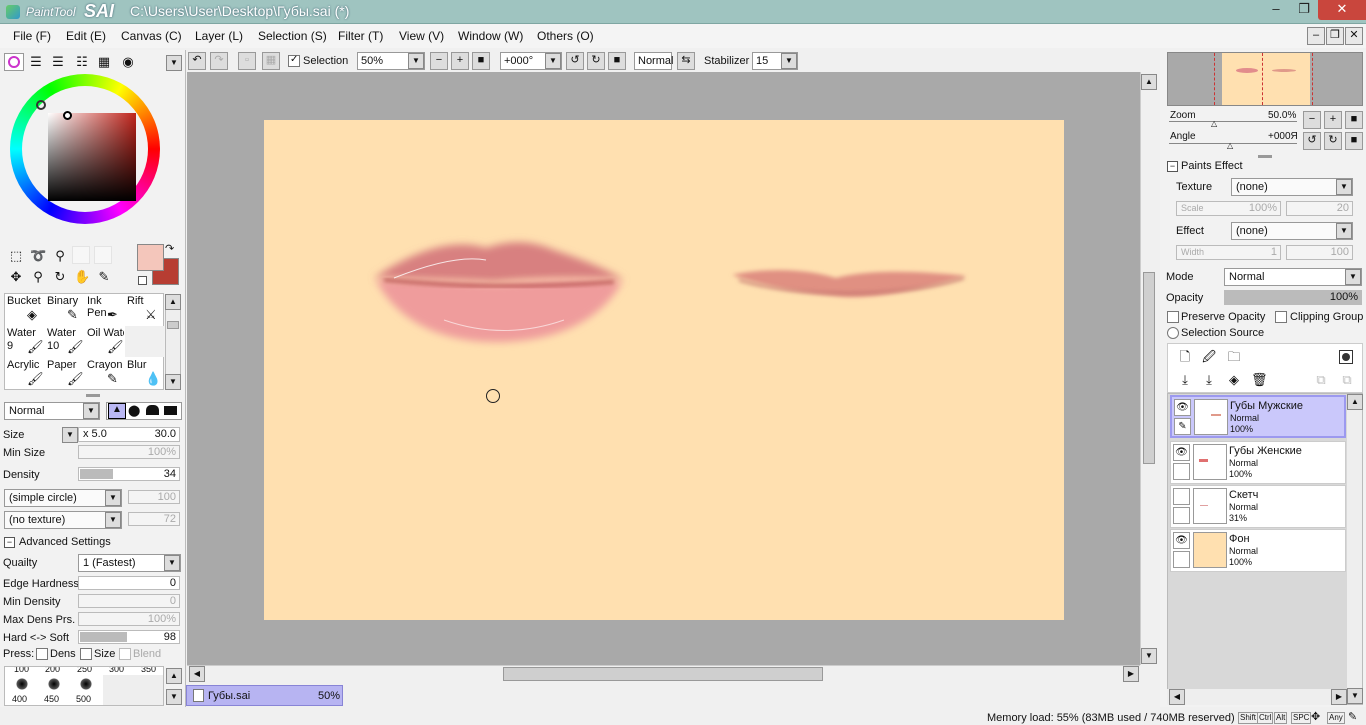 This screenshot has width=1366, height=725. I want to click on new-layer-icon: 🗋, so click(1185, 357).